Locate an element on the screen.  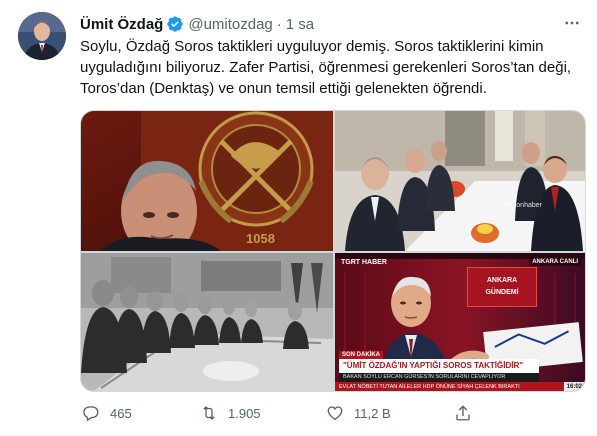
share-button is located at coordinates (463, 413).